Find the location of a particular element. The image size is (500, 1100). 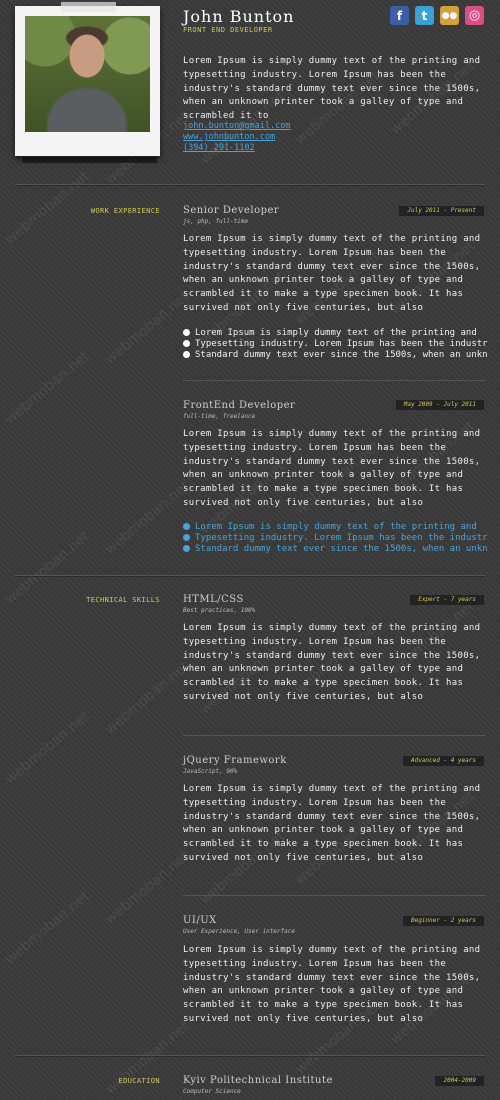

profile-photo-frame is located at coordinates (87, 79).